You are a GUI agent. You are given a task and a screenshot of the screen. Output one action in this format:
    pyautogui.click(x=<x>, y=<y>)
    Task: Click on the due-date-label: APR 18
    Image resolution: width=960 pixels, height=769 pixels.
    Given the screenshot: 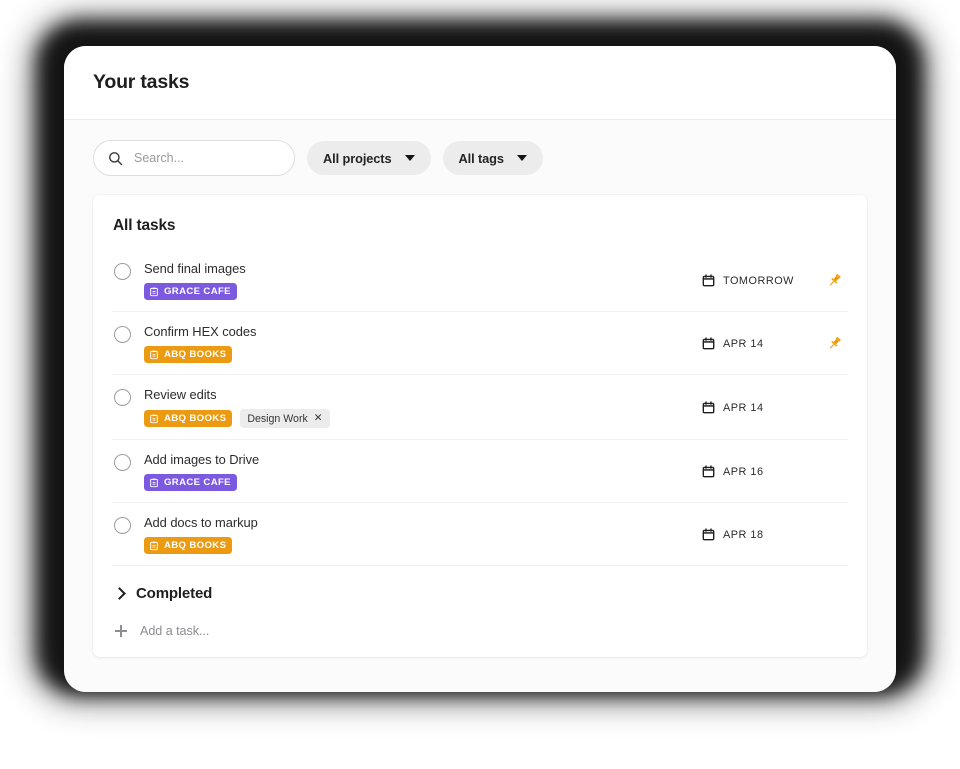 What is the action you would take?
    pyautogui.click(x=743, y=534)
    